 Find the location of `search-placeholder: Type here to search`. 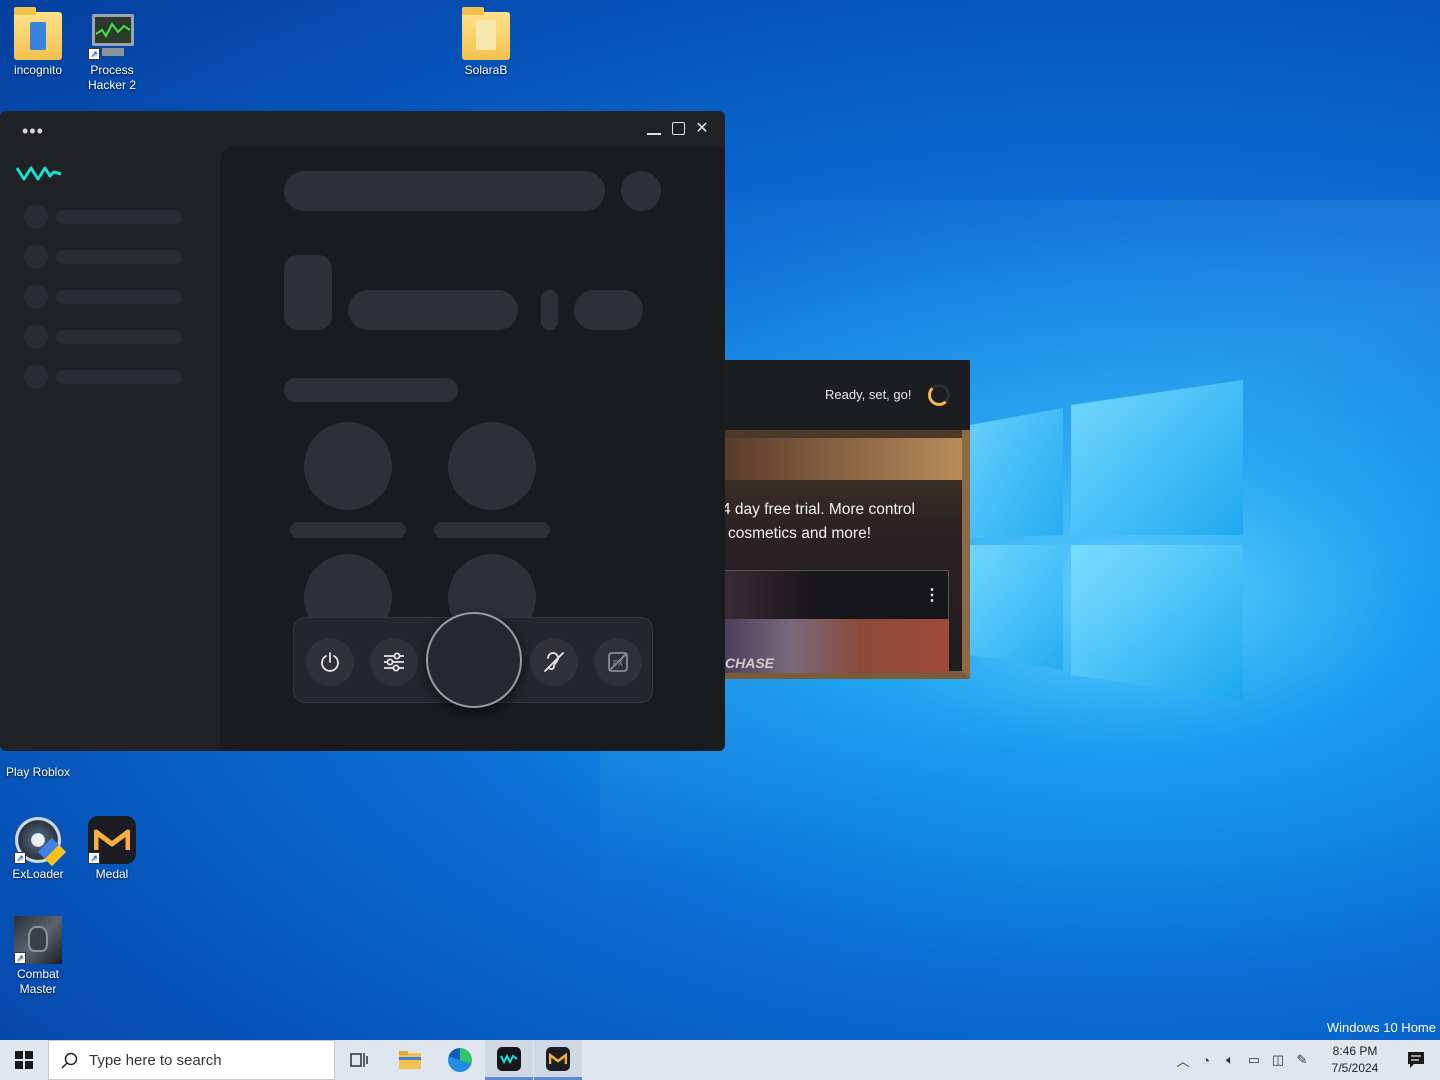

search-placeholder: Type here to search is located at coordinates (155, 1060).